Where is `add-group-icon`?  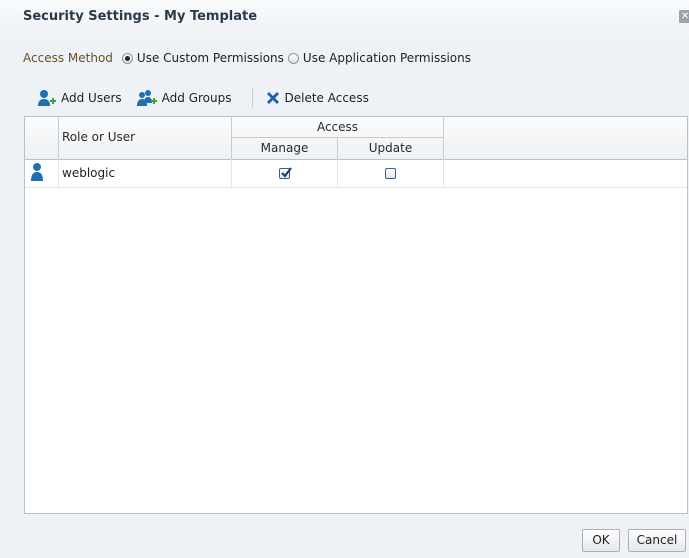 add-group-icon is located at coordinates (146, 98).